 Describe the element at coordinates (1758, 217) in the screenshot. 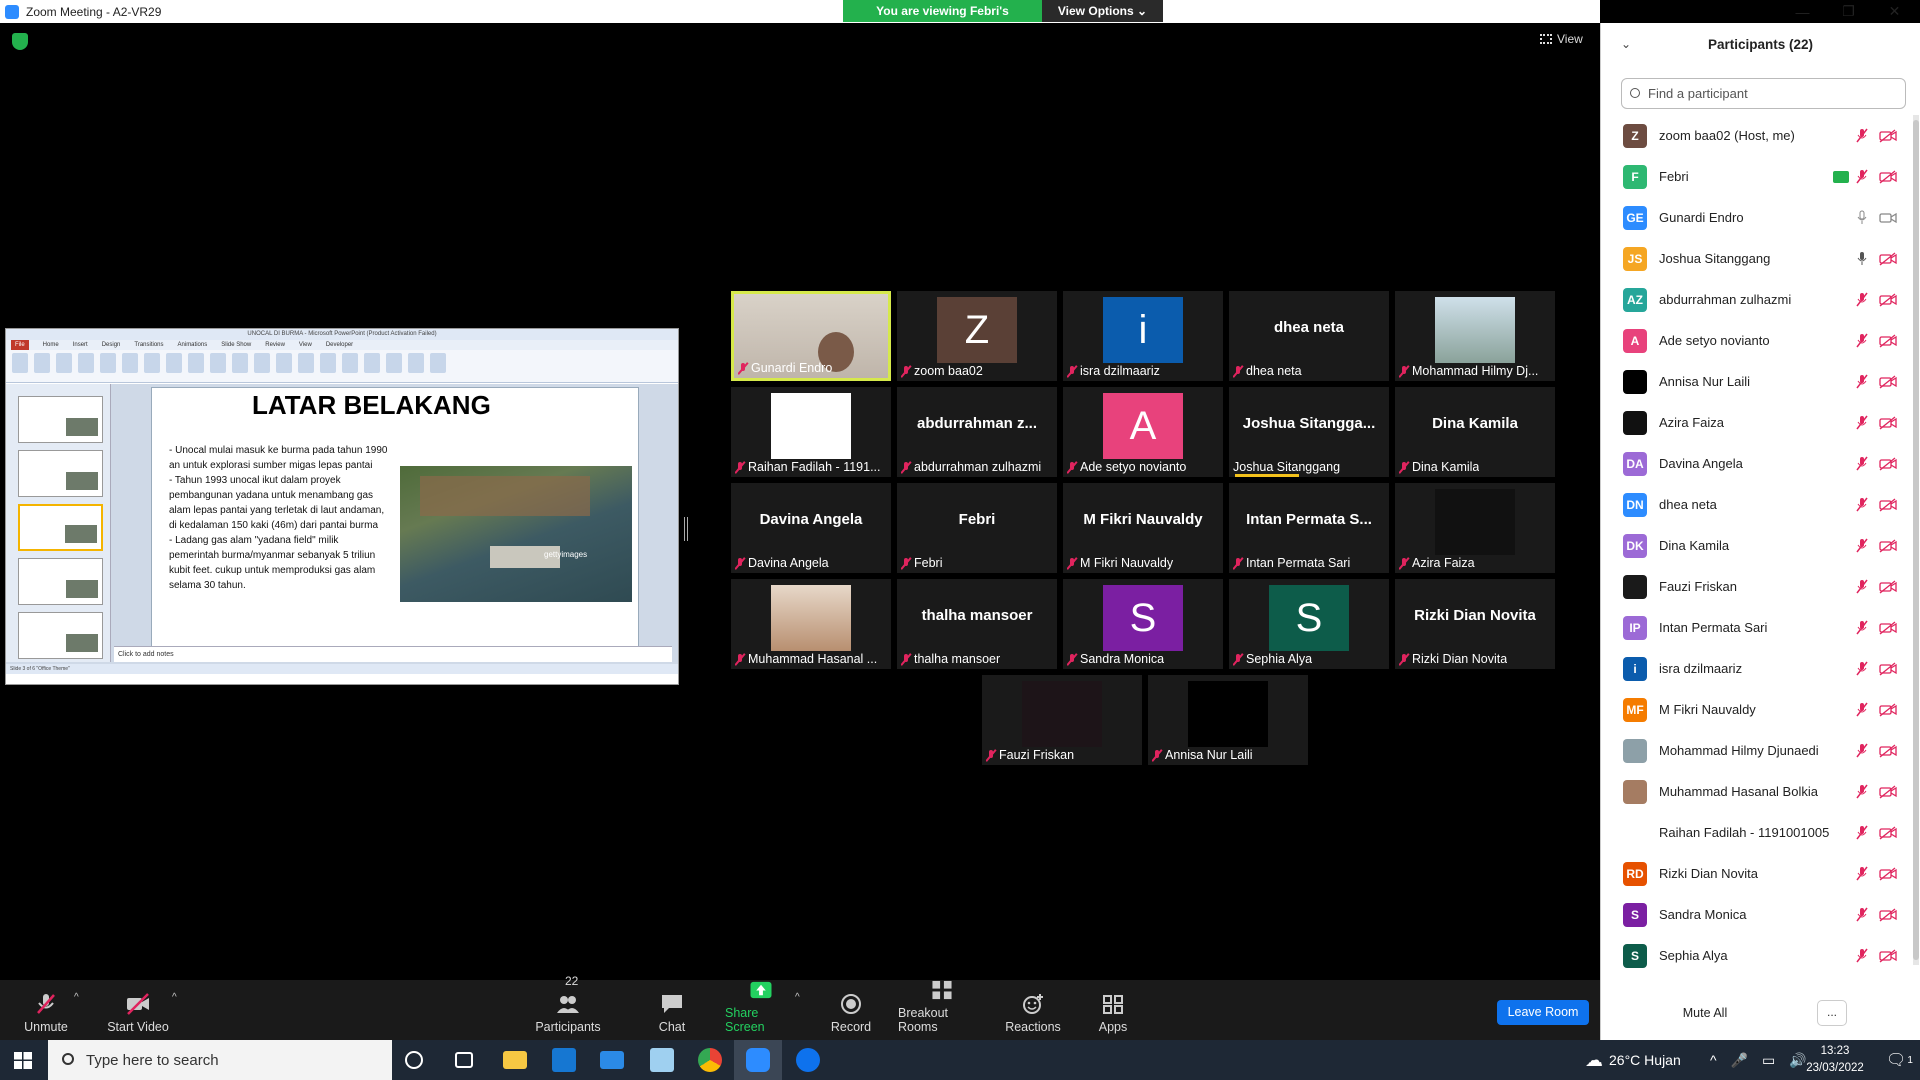

I see `participant-row: GE Gunardi Endro` at that location.